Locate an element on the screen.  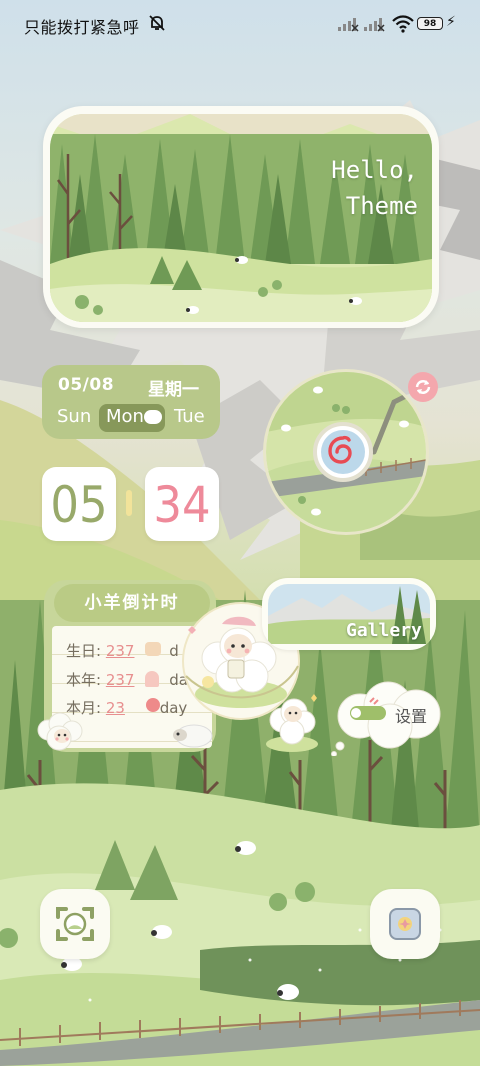
status-bar: 只能拨打紧急呼 98 ⚡ is located at coordinates (240, 24).